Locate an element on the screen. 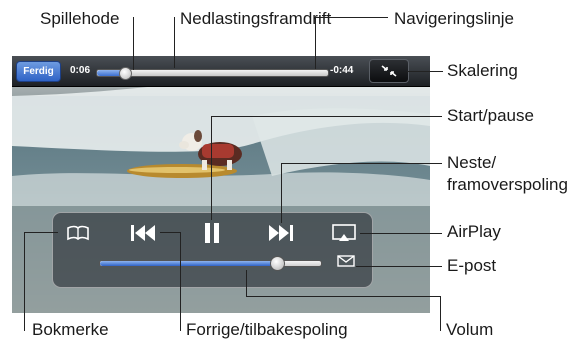  control-panel is located at coordinates (212, 250).